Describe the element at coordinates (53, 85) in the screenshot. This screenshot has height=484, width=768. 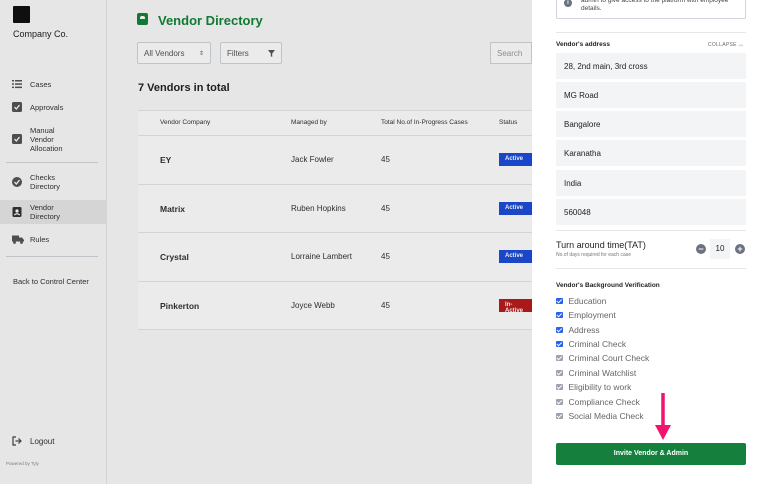
I see `sidebar-item-cases: Cases` at that location.